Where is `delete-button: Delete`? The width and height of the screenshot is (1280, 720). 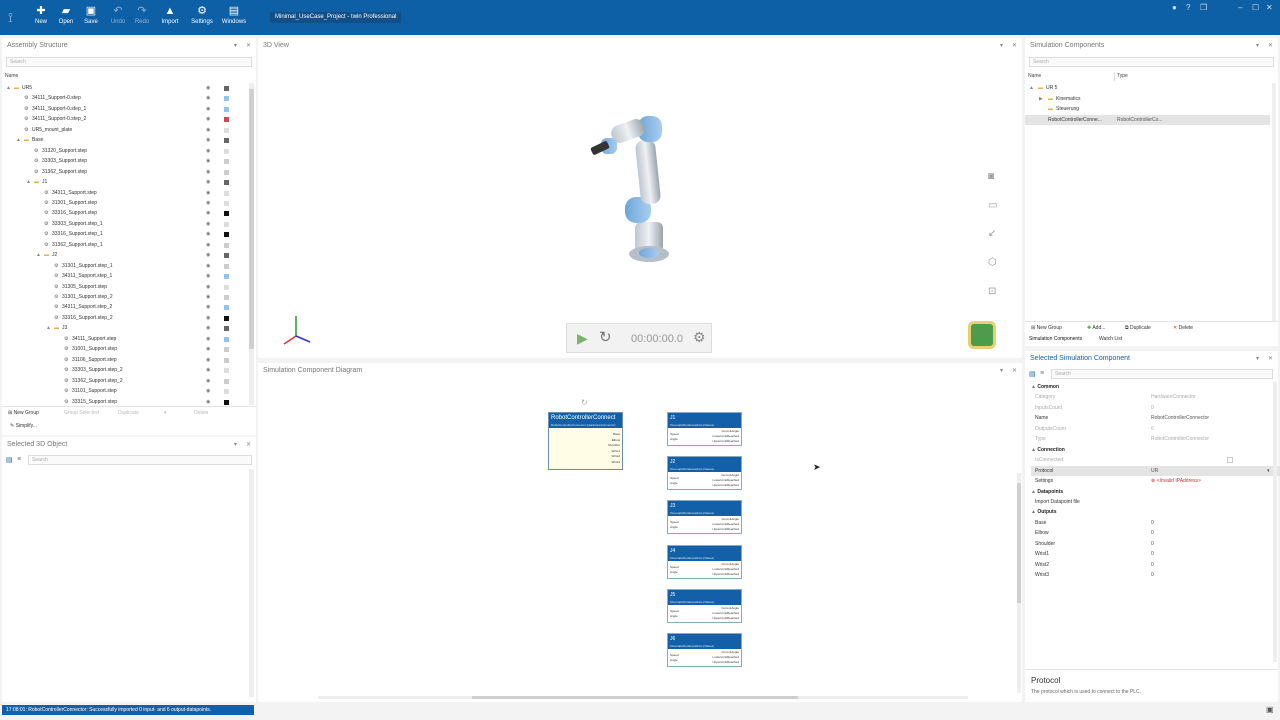 delete-button: Delete is located at coordinates (201, 413).